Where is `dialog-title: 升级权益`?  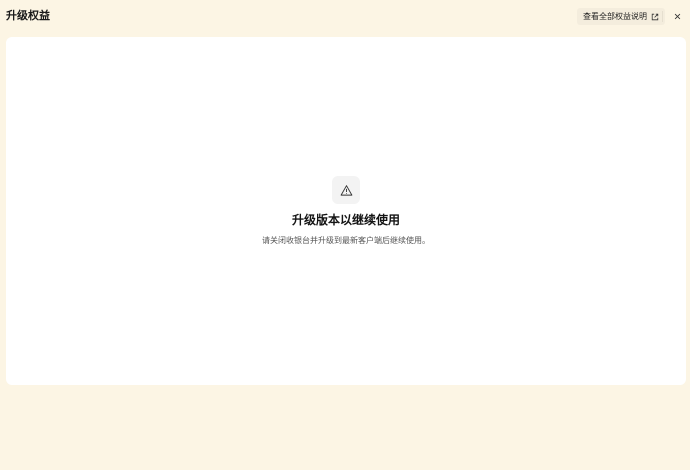 dialog-title: 升级权益 is located at coordinates (28, 15).